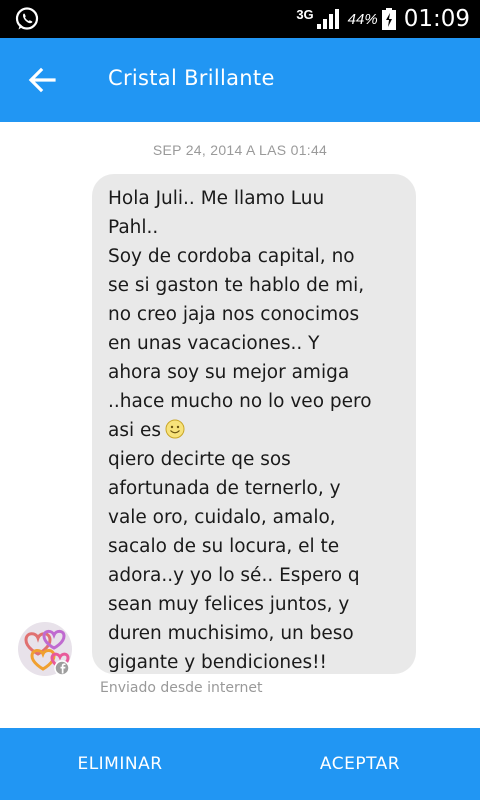  What do you see at coordinates (45, 649) in the screenshot?
I see `avatar` at bounding box center [45, 649].